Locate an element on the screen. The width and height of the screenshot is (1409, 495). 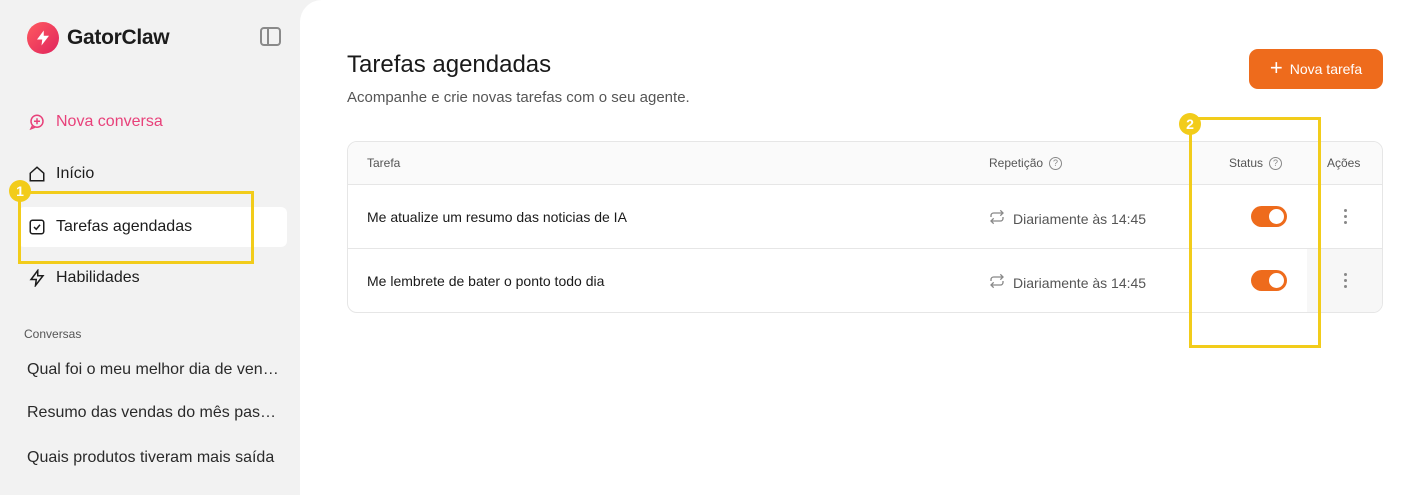
sidebar-item-label: Habilidades is located at coordinates (98, 277).